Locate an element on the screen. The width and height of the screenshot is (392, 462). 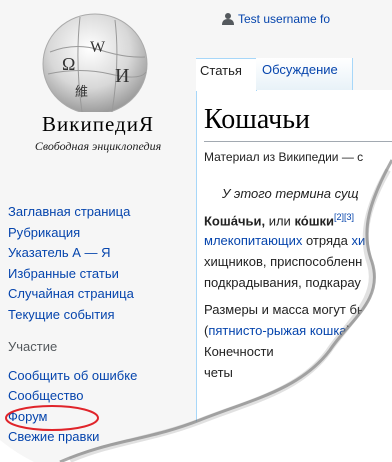
sidebar-item-featured: Избранные статьи is located at coordinates (72, 274).